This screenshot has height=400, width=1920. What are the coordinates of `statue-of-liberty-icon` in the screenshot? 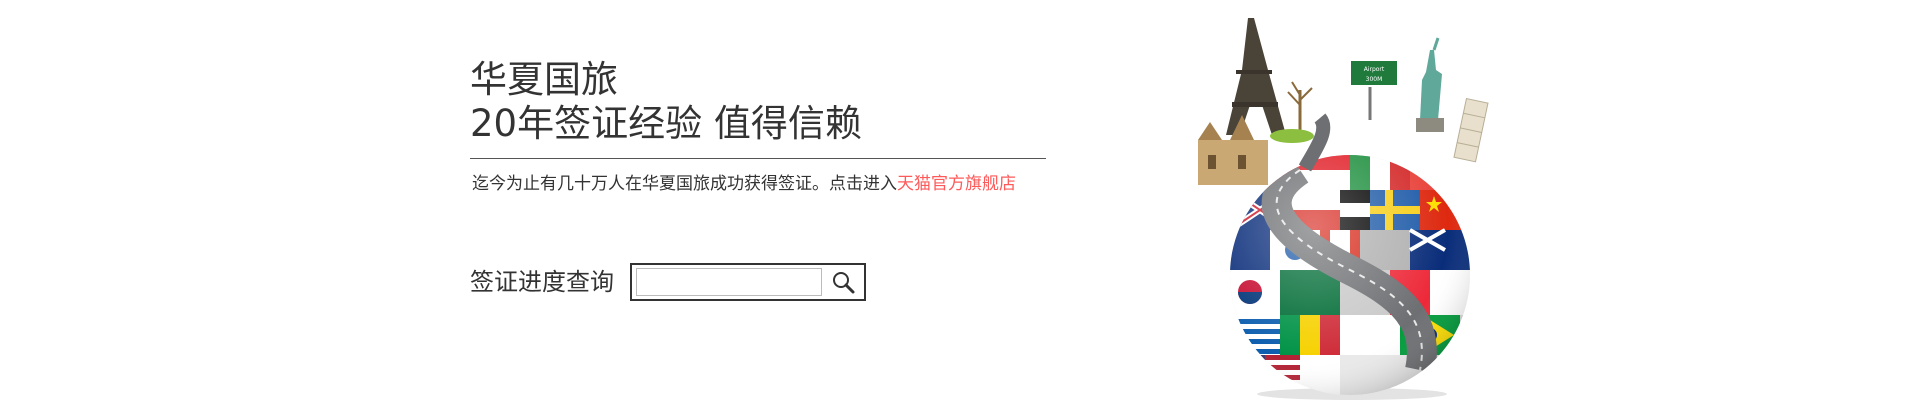 It's located at (1430, 84).